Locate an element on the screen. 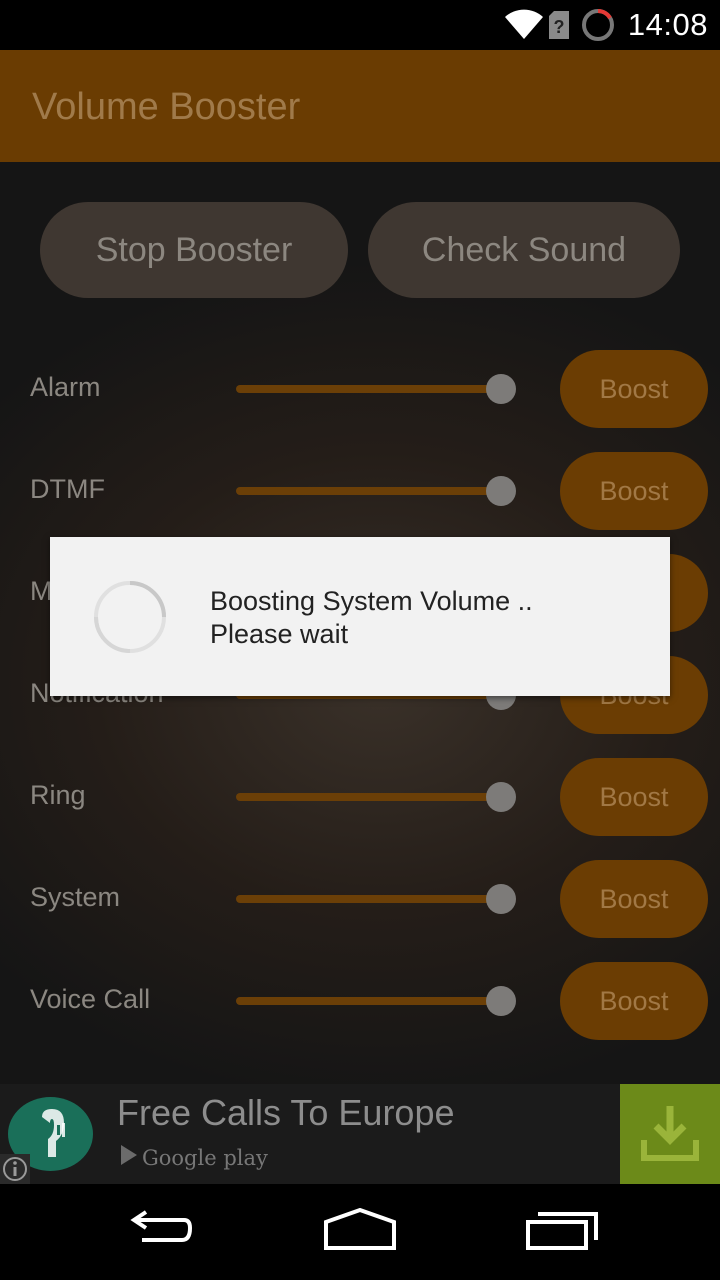 This screenshot has height=1280, width=720. navigation-bar is located at coordinates (360, 1232).